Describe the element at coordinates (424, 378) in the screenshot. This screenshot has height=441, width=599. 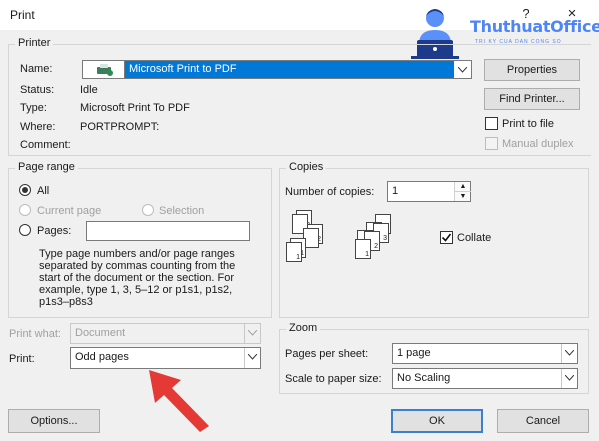
I see `scale-to-paper-size-value: No Scaling` at that location.